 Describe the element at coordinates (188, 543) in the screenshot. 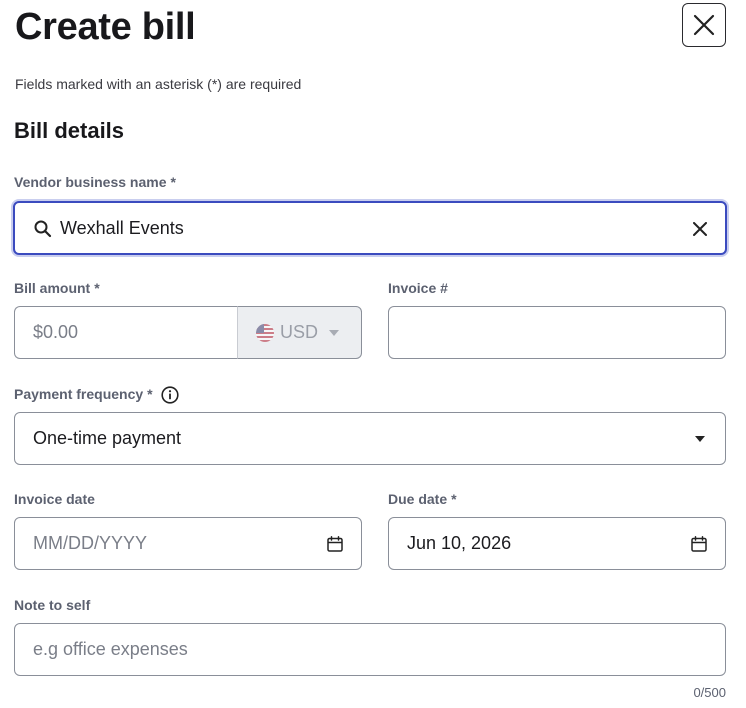

I see `invoice-date-input: MM/DD/YYYY` at that location.